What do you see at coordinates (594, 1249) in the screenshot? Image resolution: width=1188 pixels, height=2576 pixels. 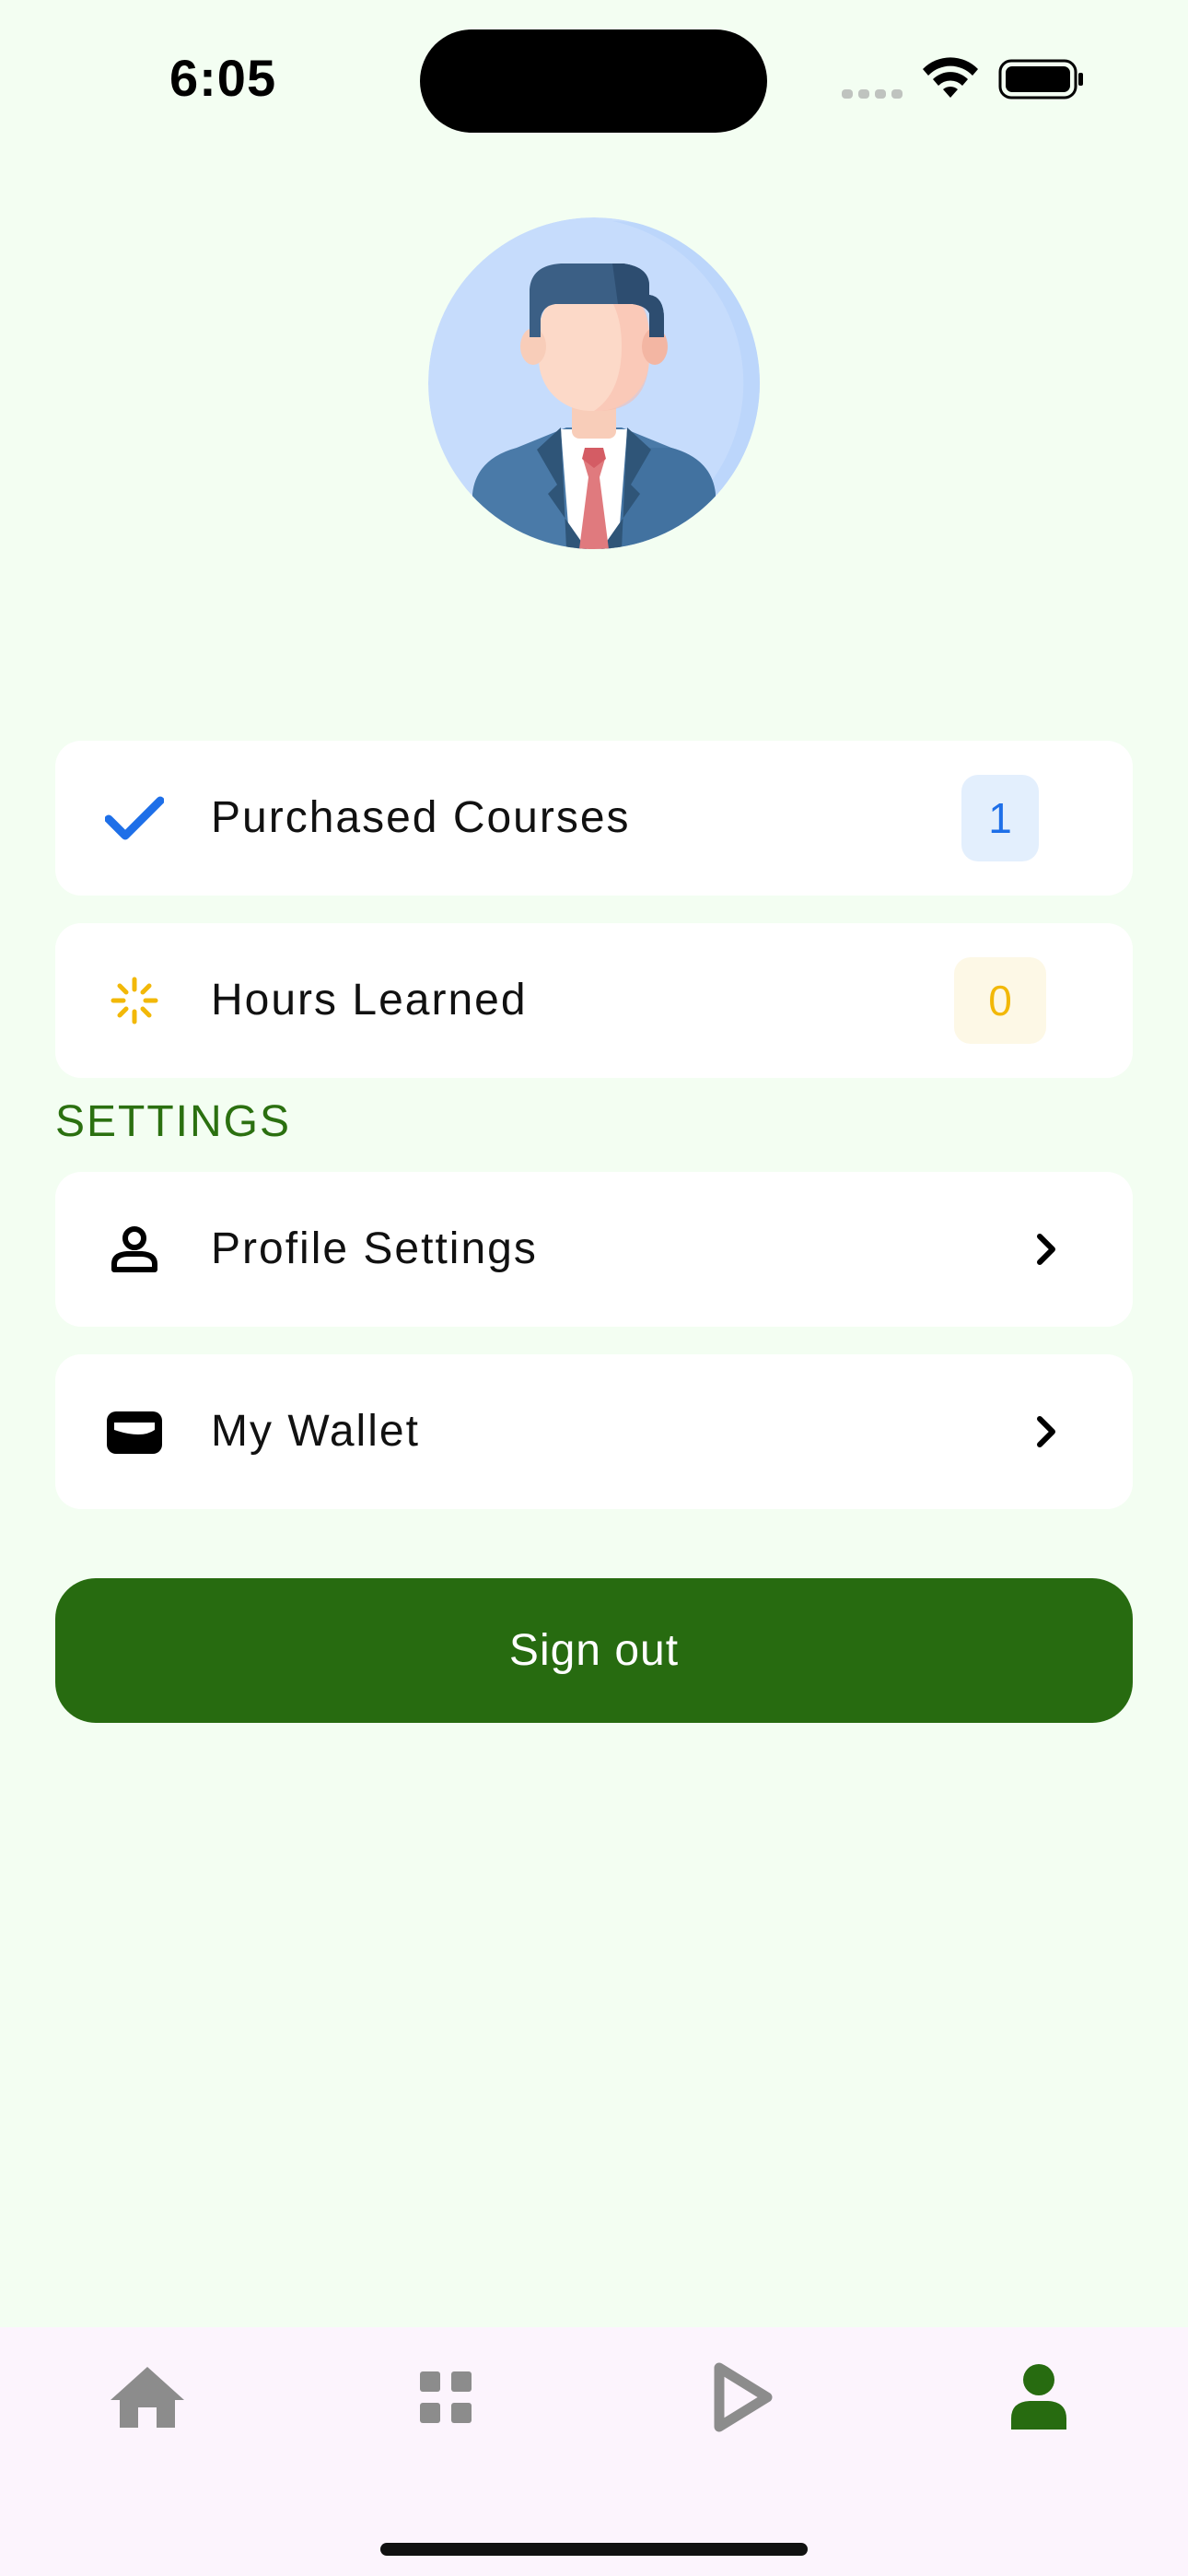 I see `profile-settings-item: Profile Settings` at bounding box center [594, 1249].